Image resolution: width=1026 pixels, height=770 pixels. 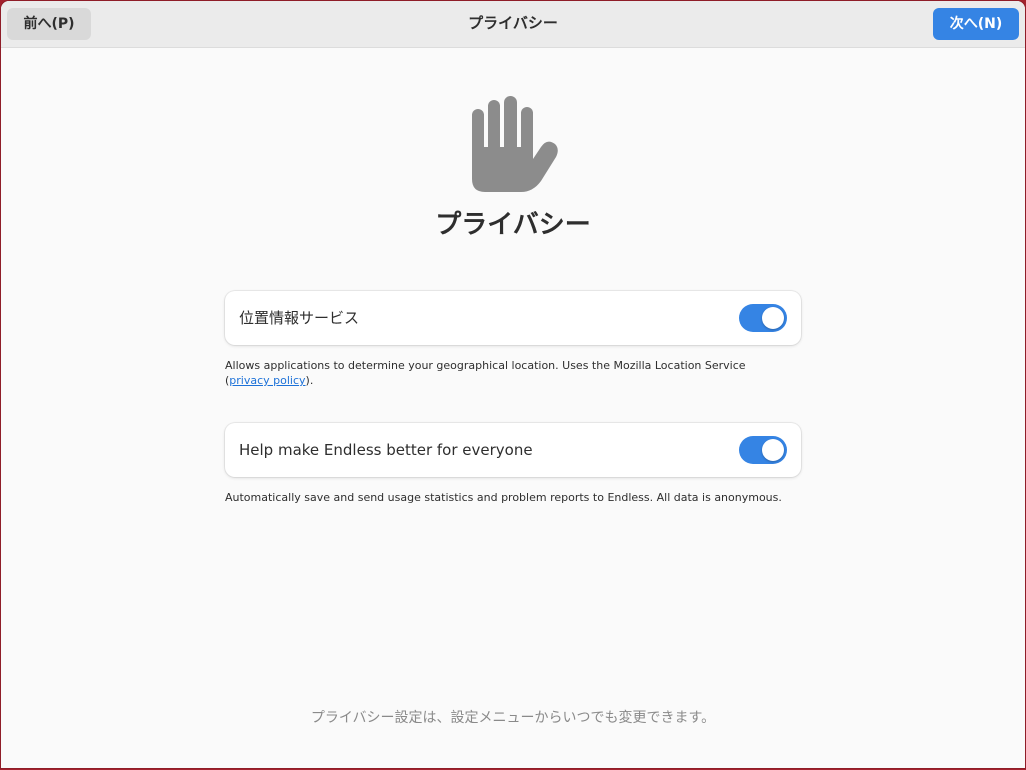 What do you see at coordinates (309, 380) in the screenshot?
I see `location-description-suffix: ).` at bounding box center [309, 380].